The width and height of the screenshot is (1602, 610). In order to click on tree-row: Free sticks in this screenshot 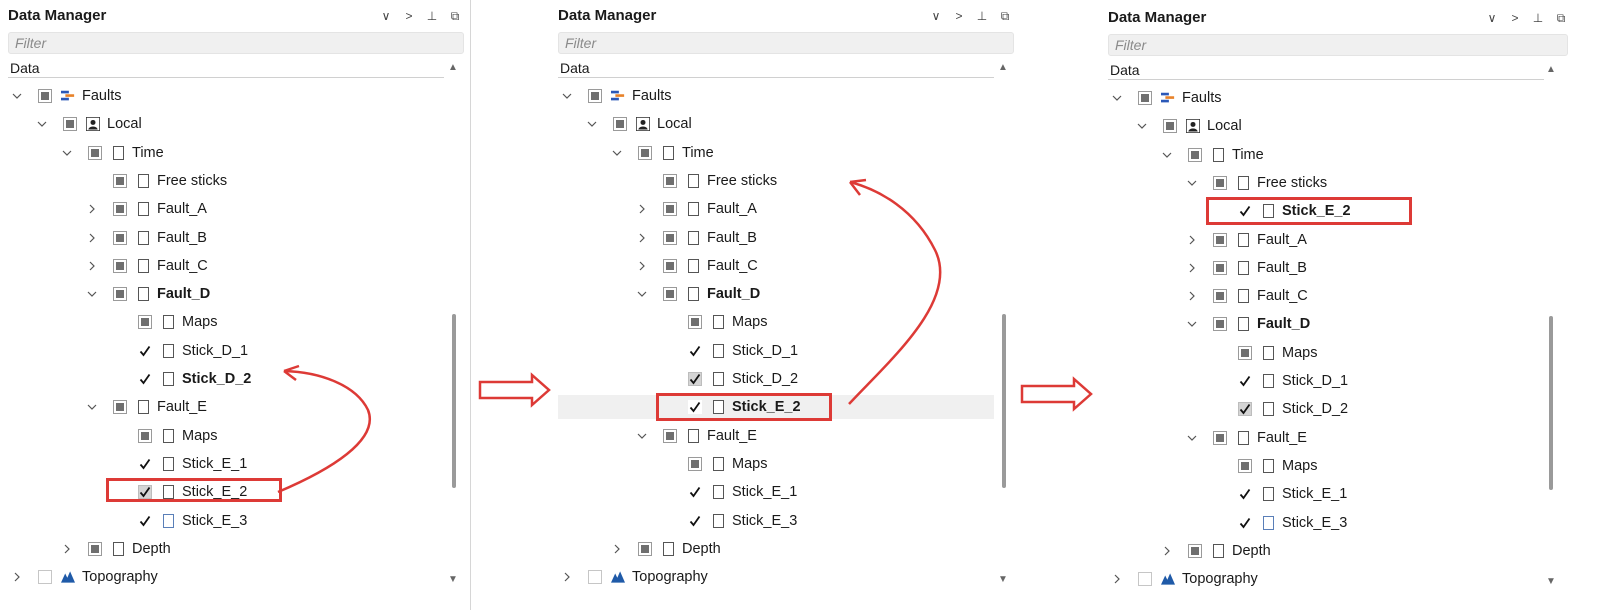, I will do `click(706, 181)`.